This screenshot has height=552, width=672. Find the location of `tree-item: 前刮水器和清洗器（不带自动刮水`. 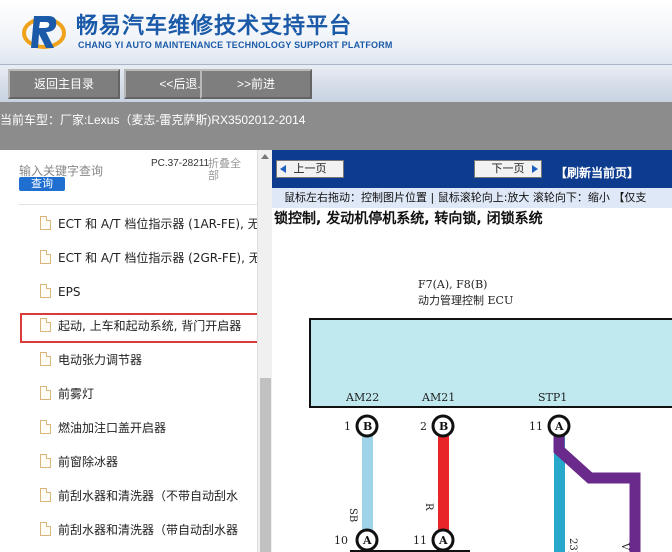

tree-item: 前刮水器和清洗器（不带自动刮水 is located at coordinates (148, 496).